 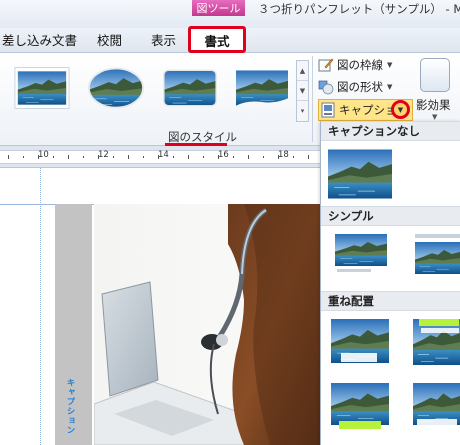 I want to click on picture-border-button: 図の枠線 ▼, so click(x=355, y=65).